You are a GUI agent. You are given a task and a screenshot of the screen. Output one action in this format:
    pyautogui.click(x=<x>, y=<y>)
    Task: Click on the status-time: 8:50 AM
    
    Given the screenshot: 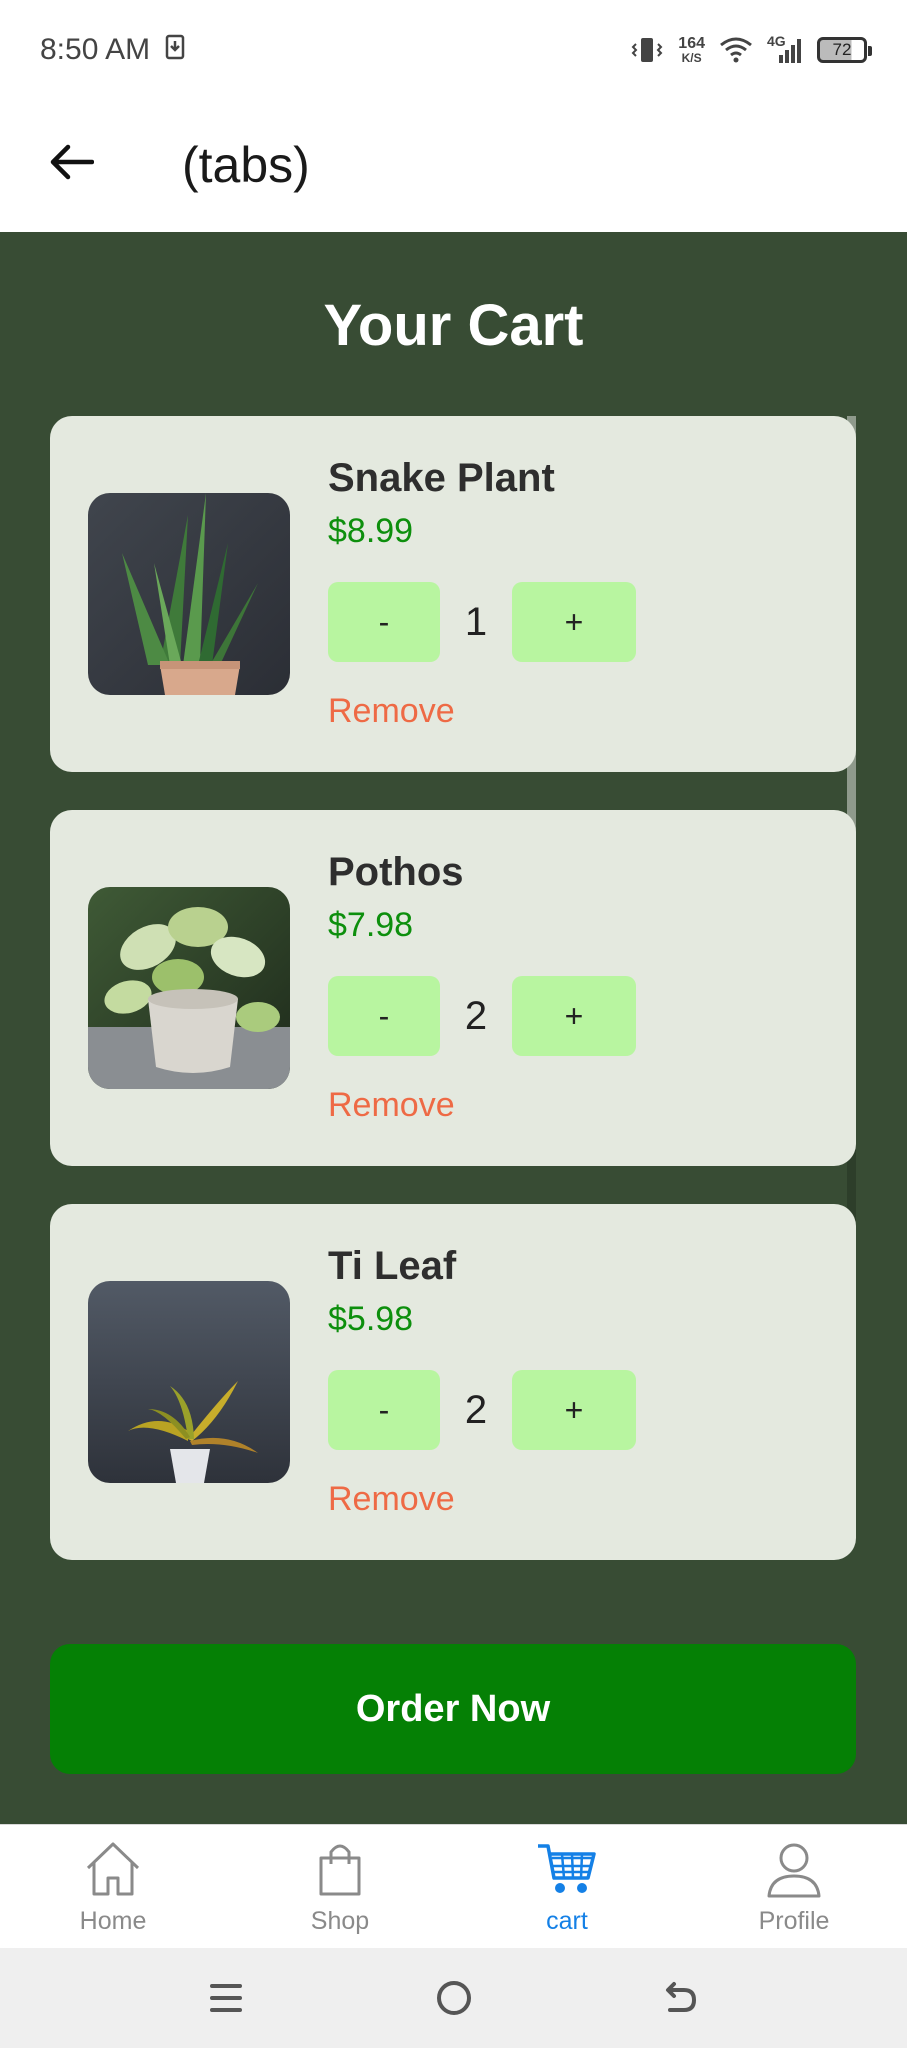 What is the action you would take?
    pyautogui.click(x=95, y=49)
    